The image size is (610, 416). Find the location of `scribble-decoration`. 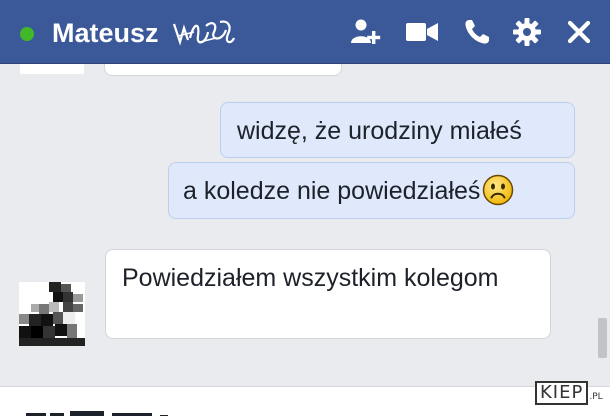

scribble-decoration is located at coordinates (204, 33).